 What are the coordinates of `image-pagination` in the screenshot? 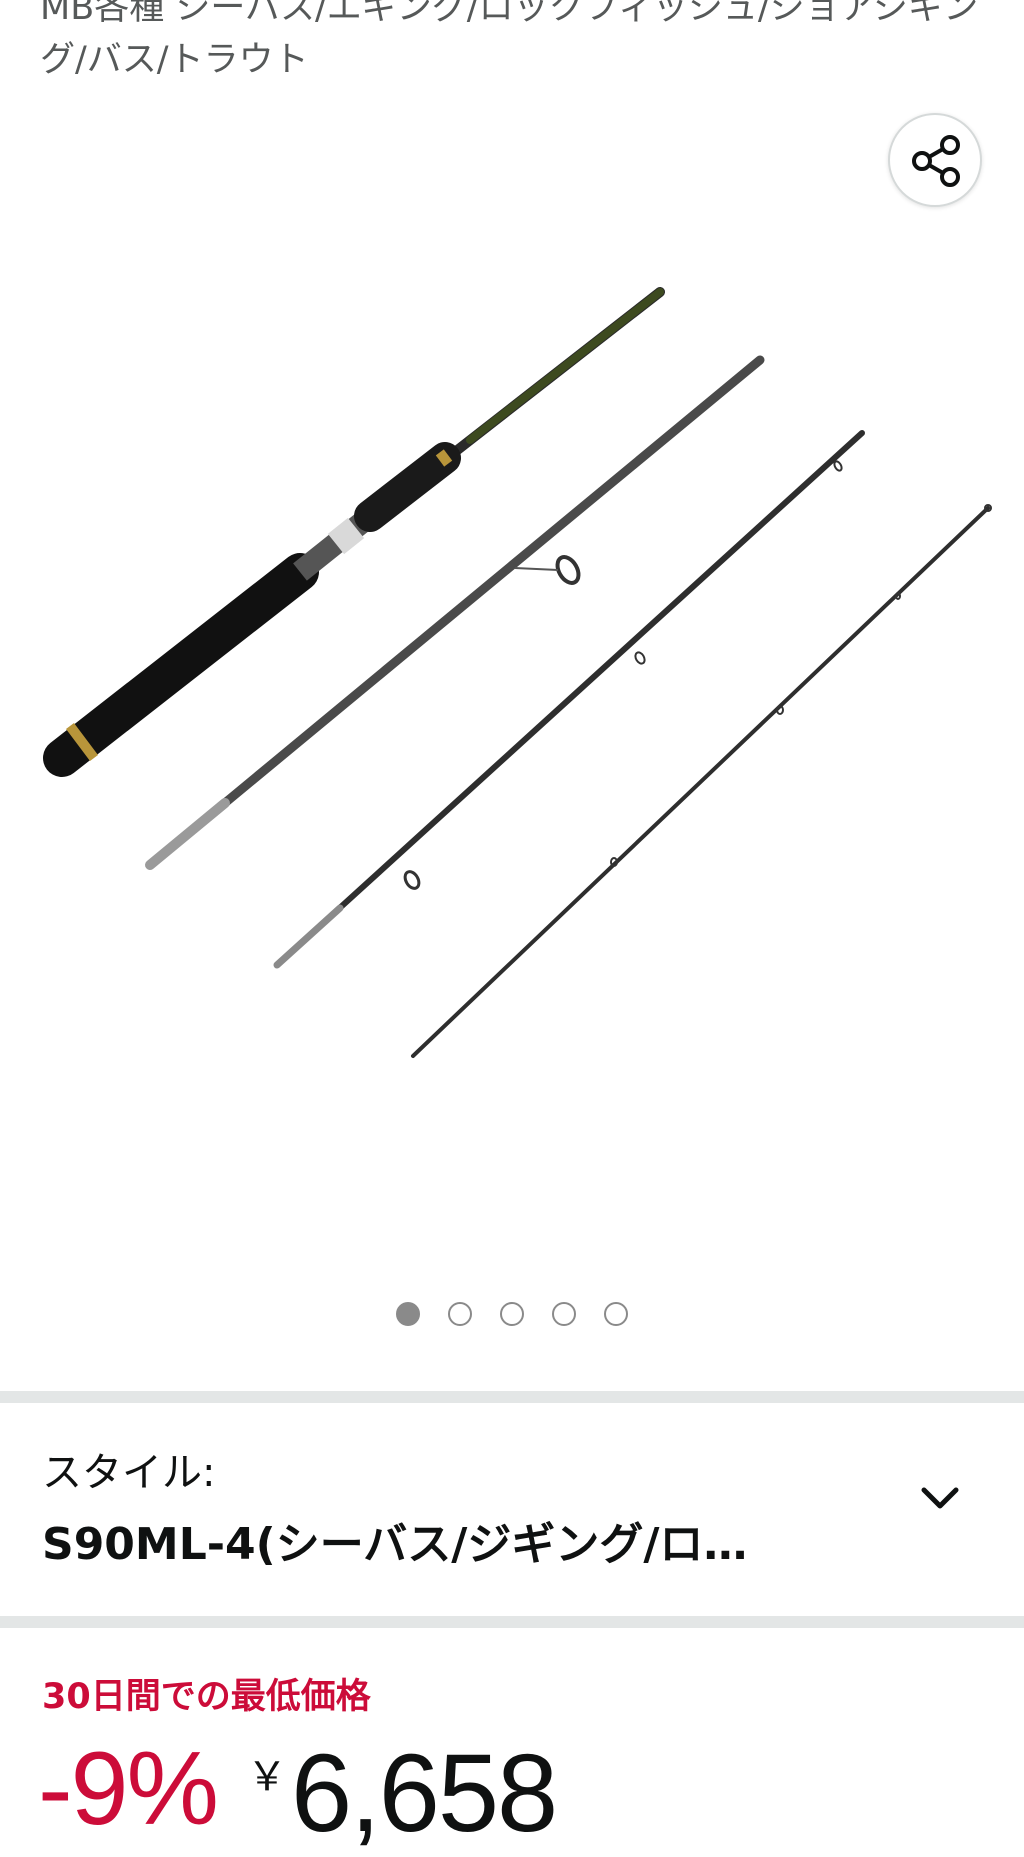 It's located at (512, 1314).